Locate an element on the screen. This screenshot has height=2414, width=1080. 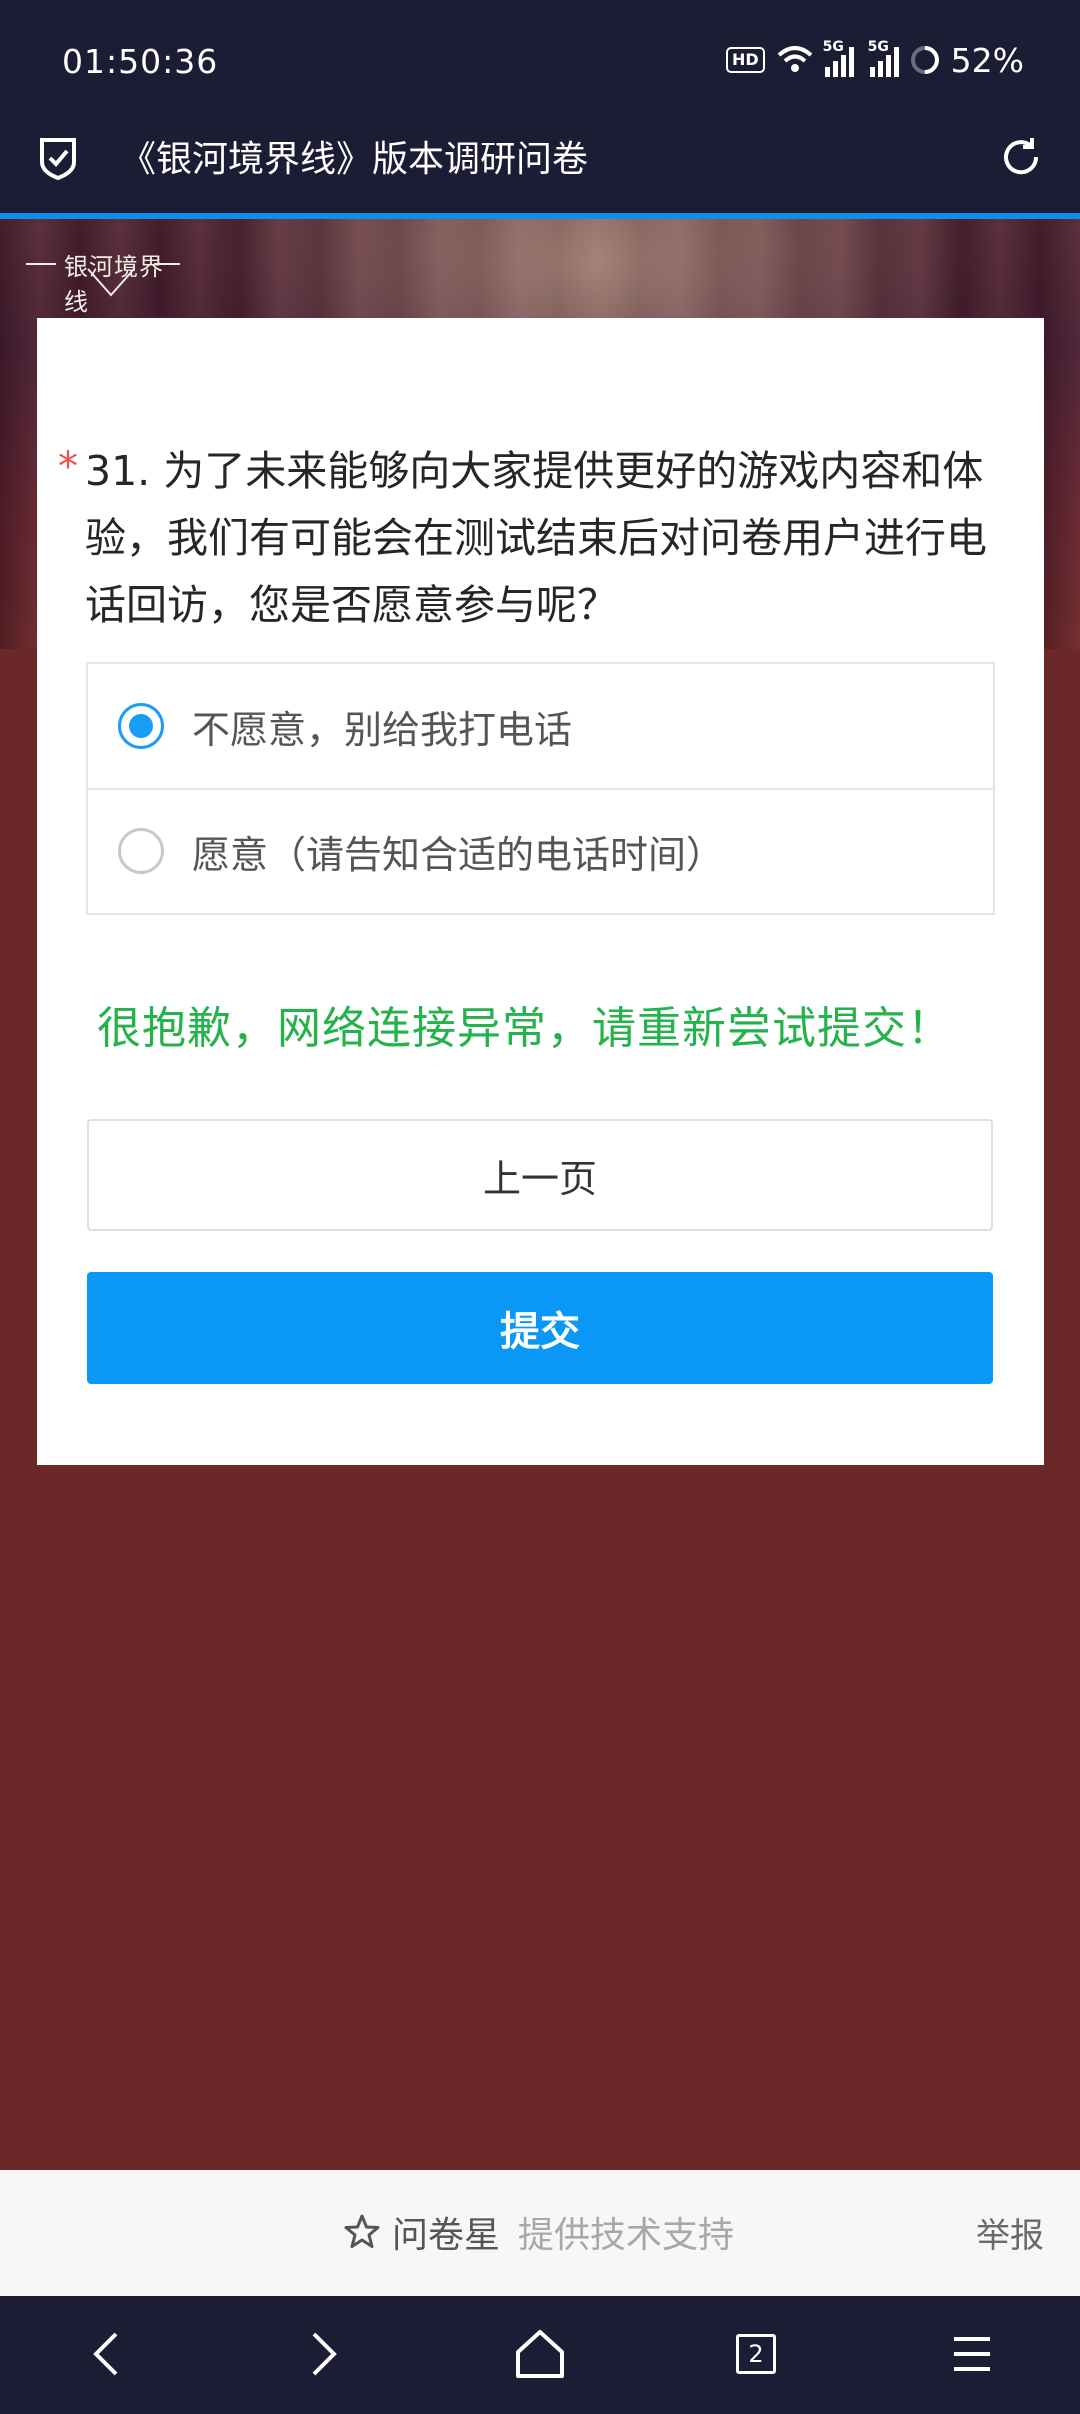
forward-icon is located at coordinates (322, 2354).